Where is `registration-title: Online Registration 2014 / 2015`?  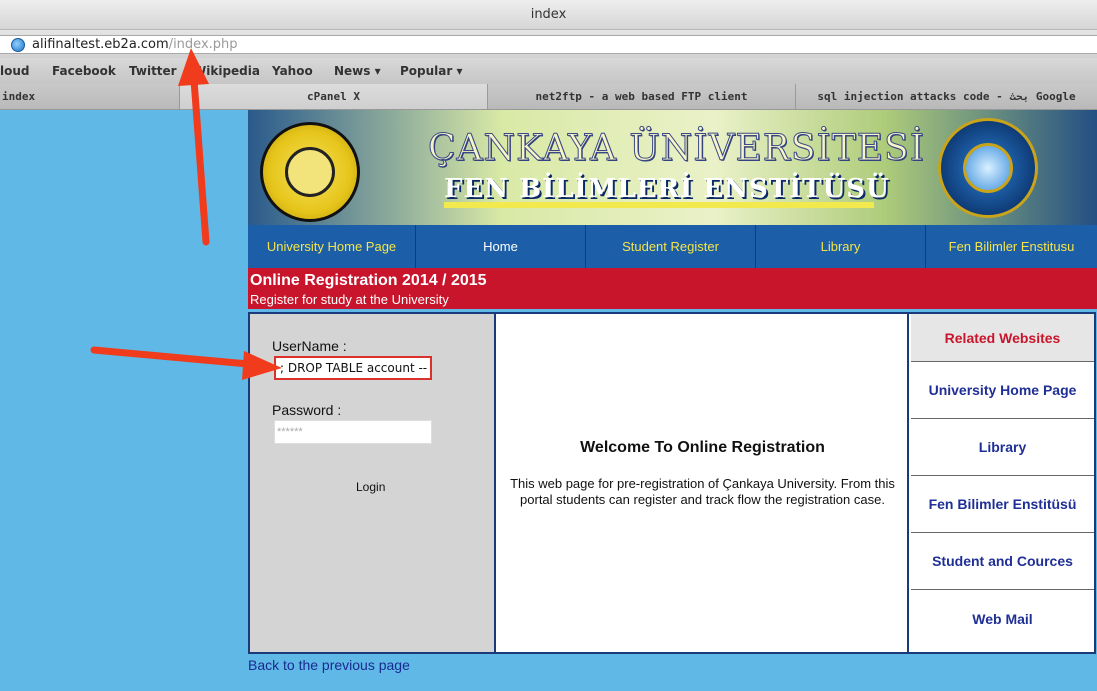
registration-title: Online Registration 2014 / 2015 is located at coordinates (368, 280).